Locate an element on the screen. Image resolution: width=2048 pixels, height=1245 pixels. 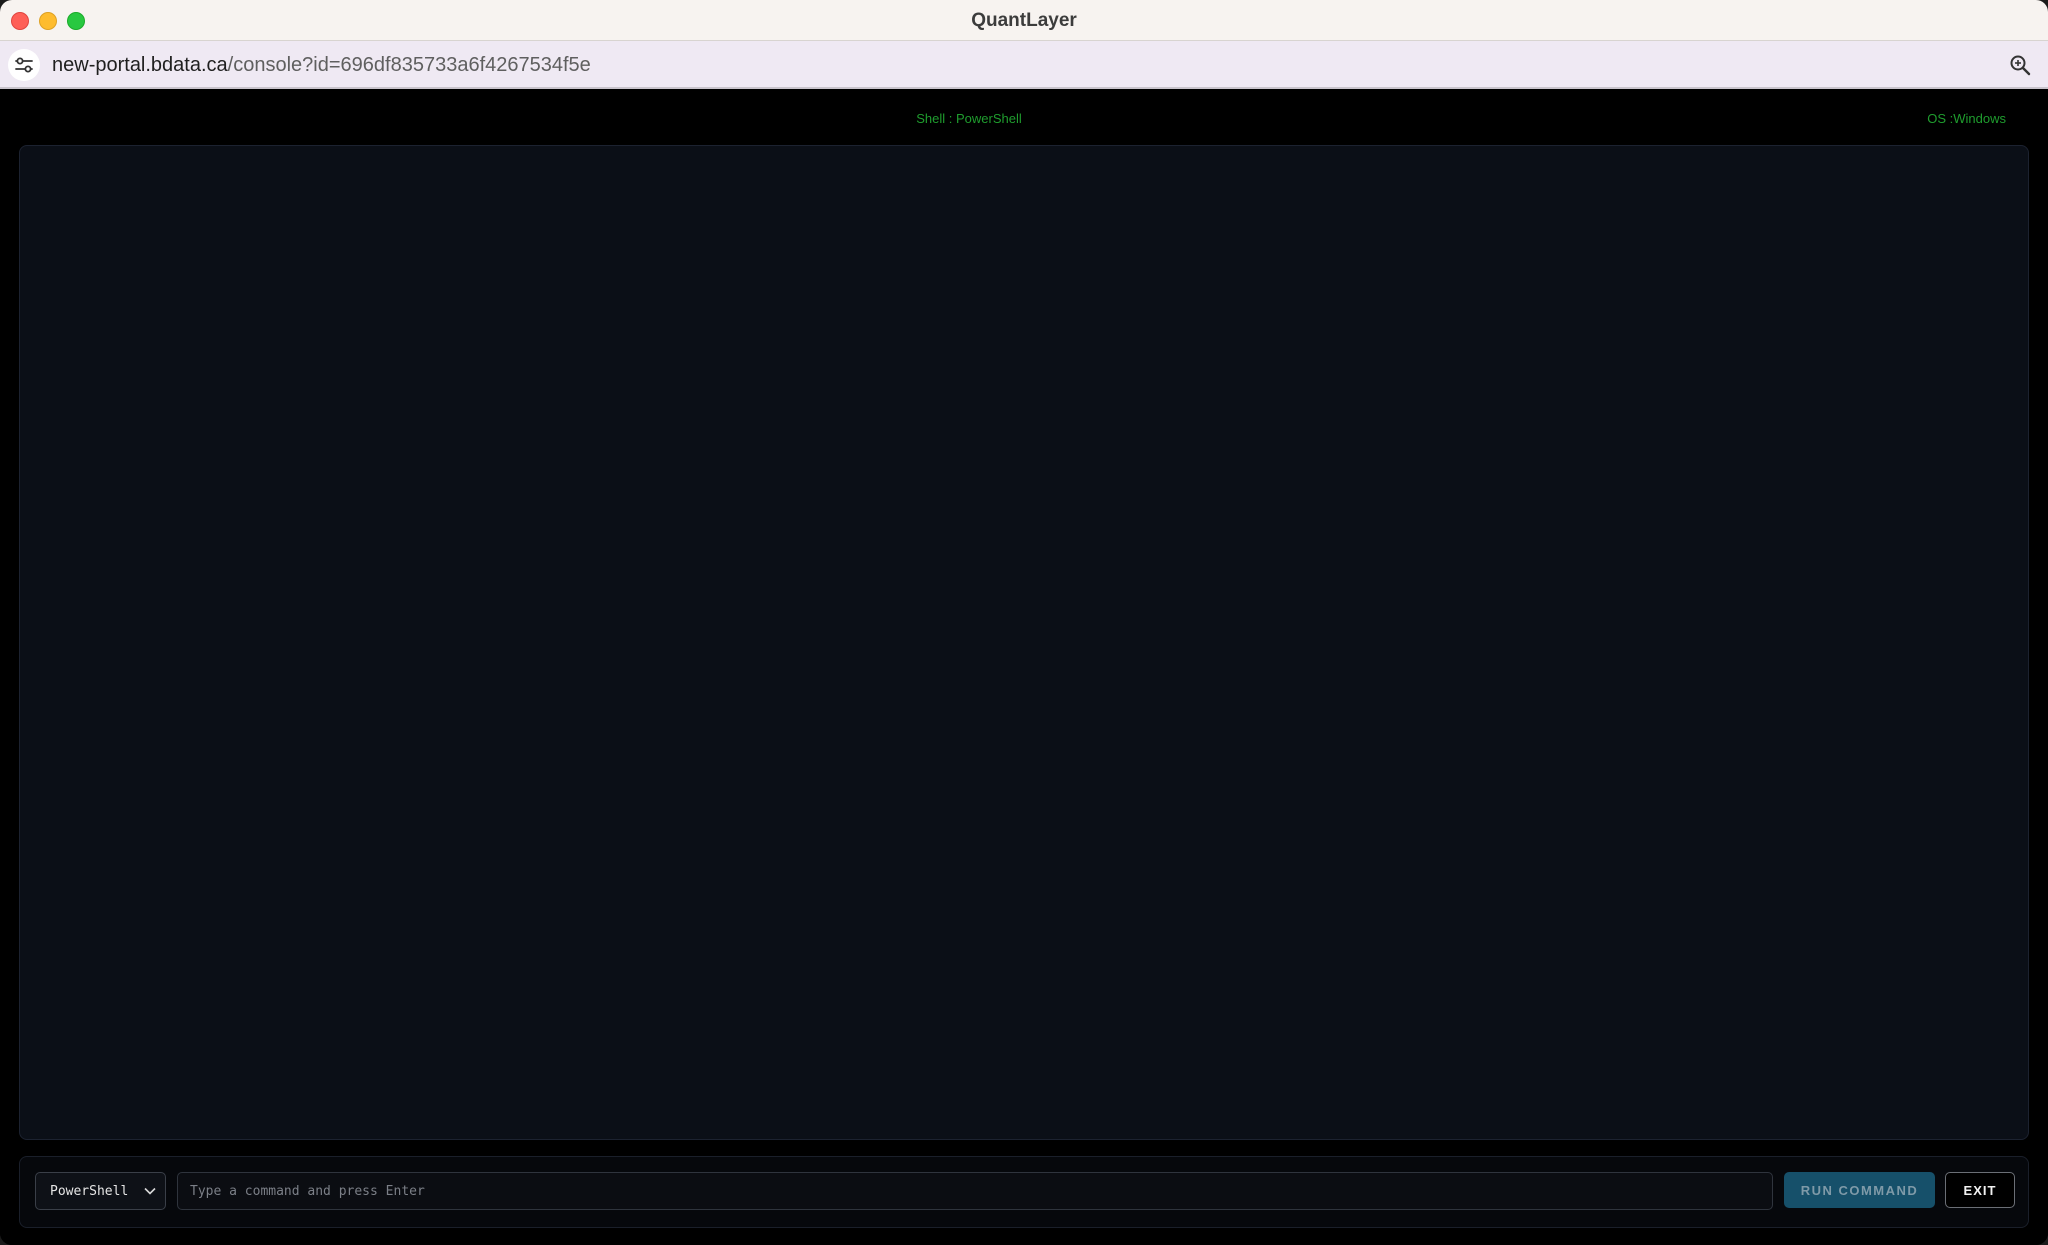
shell-select: PowerShell is located at coordinates (100, 1191).